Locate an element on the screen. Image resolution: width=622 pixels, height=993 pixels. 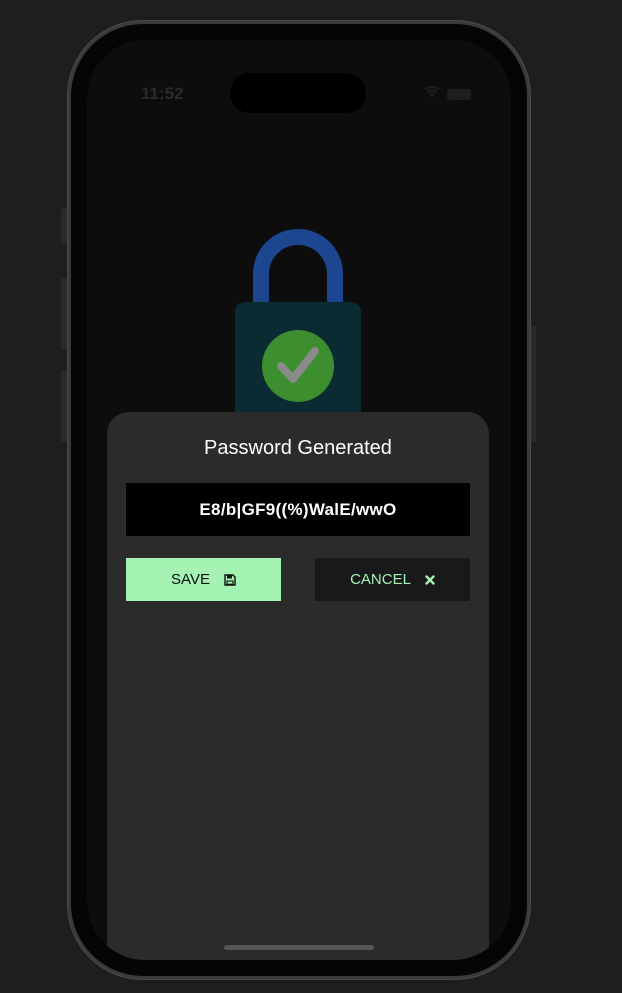
cancel-label: CANCEL is located at coordinates (380, 579).